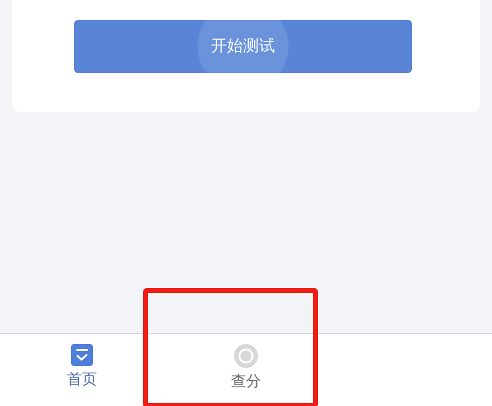 The image size is (492, 406). I want to click on search-icon, so click(246, 356).